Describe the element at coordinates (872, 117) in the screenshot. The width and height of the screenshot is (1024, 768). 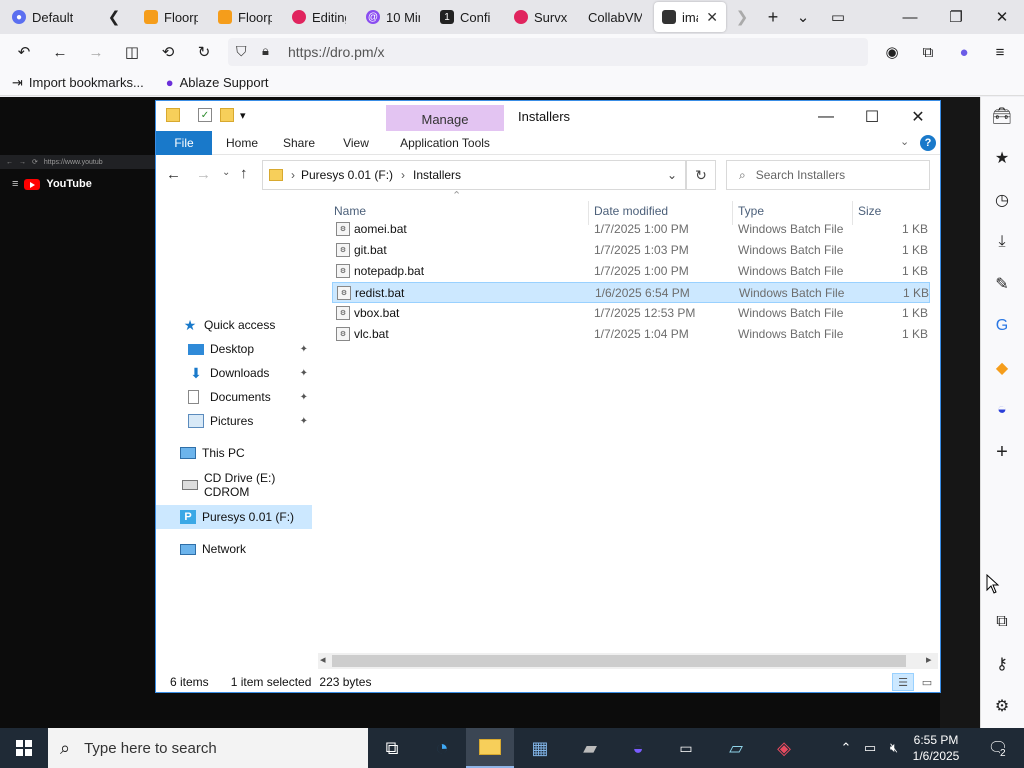
I see `maximize-icon: ☐` at that location.